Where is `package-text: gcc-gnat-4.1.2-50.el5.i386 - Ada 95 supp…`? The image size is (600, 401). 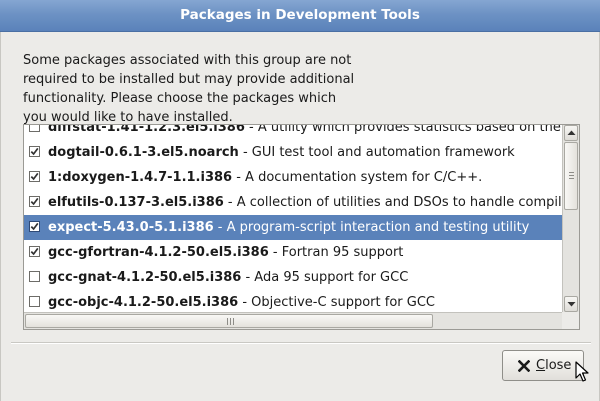
package-text: gcc-gnat-4.1.2-50.el5.i386 - Ada 95 supp… is located at coordinates (228, 277).